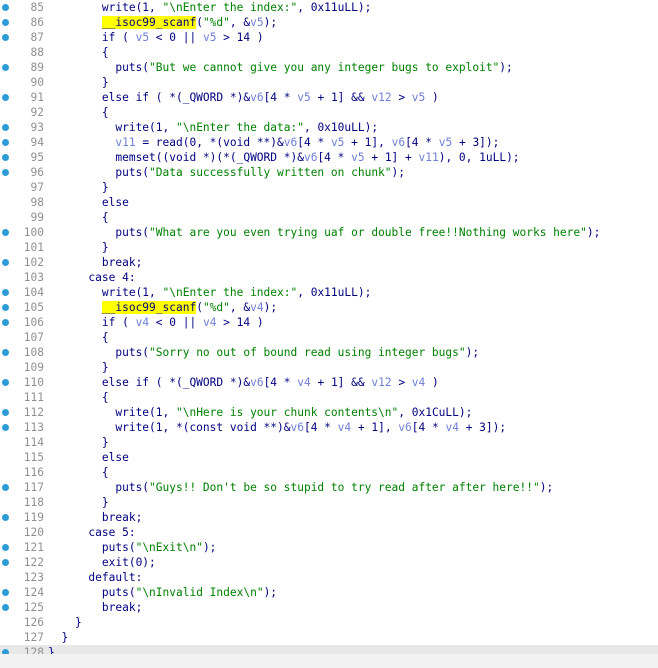 The image size is (658, 668). What do you see at coordinates (24, 292) in the screenshot?
I see `line-gutter: 104` at bounding box center [24, 292].